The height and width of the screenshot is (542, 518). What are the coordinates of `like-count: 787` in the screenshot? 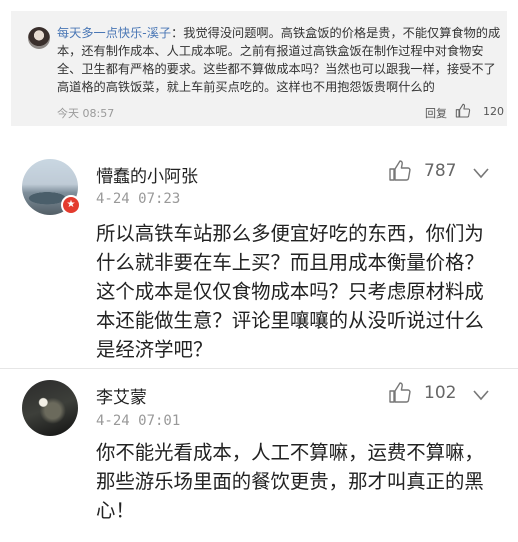 It's located at (440, 171).